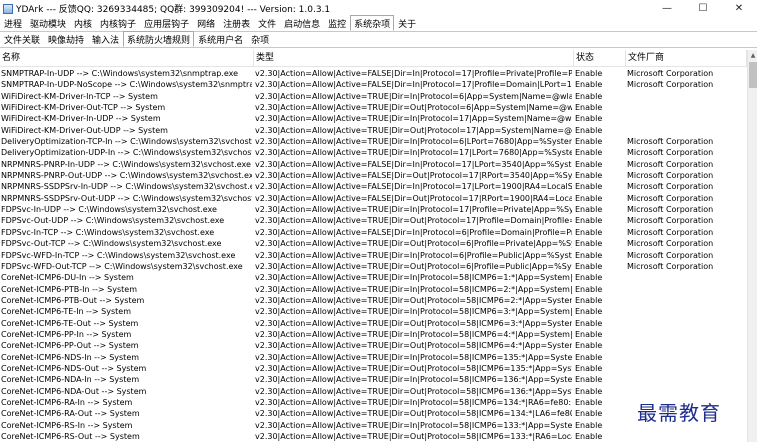 The width and height of the screenshot is (757, 442). What do you see at coordinates (159, 39) in the screenshot?
I see `sub-tab-3: 系统防火墙规则` at bounding box center [159, 39].